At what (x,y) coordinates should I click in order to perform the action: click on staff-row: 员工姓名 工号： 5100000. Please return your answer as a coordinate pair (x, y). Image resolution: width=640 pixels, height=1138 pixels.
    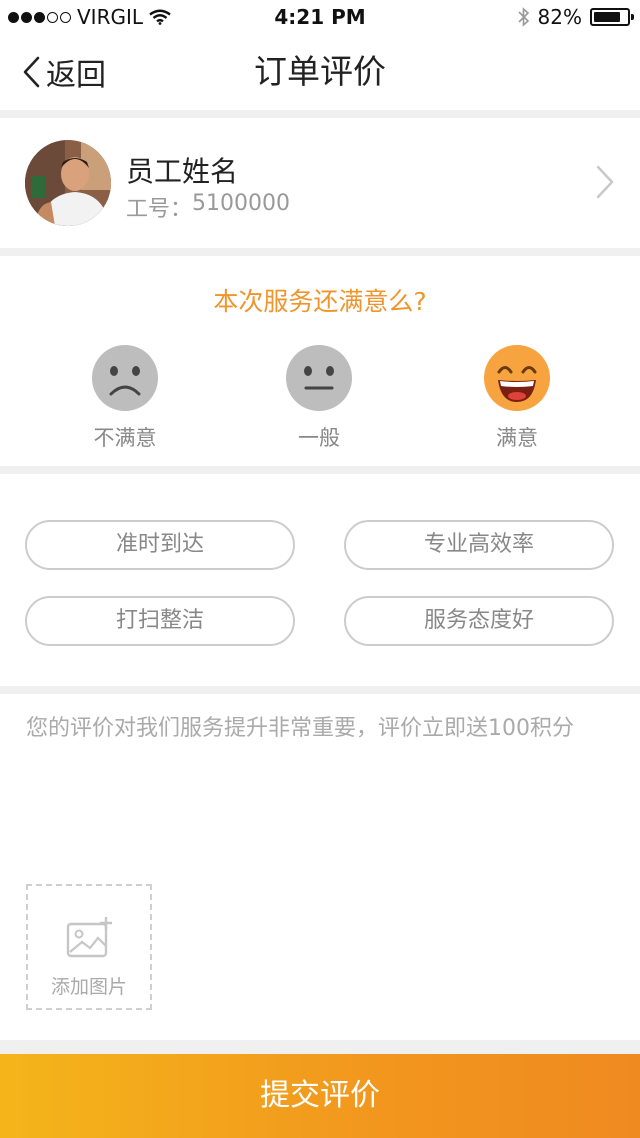
    Looking at the image, I should click on (320, 183).